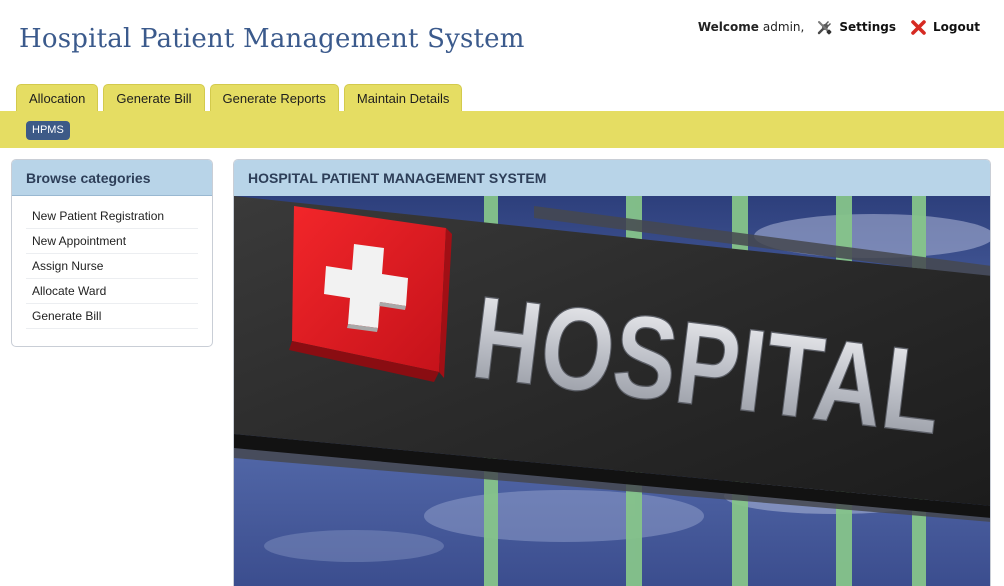  Describe the element at coordinates (274, 98) in the screenshot. I see `tab-generate-reports: Generate Reports` at that location.